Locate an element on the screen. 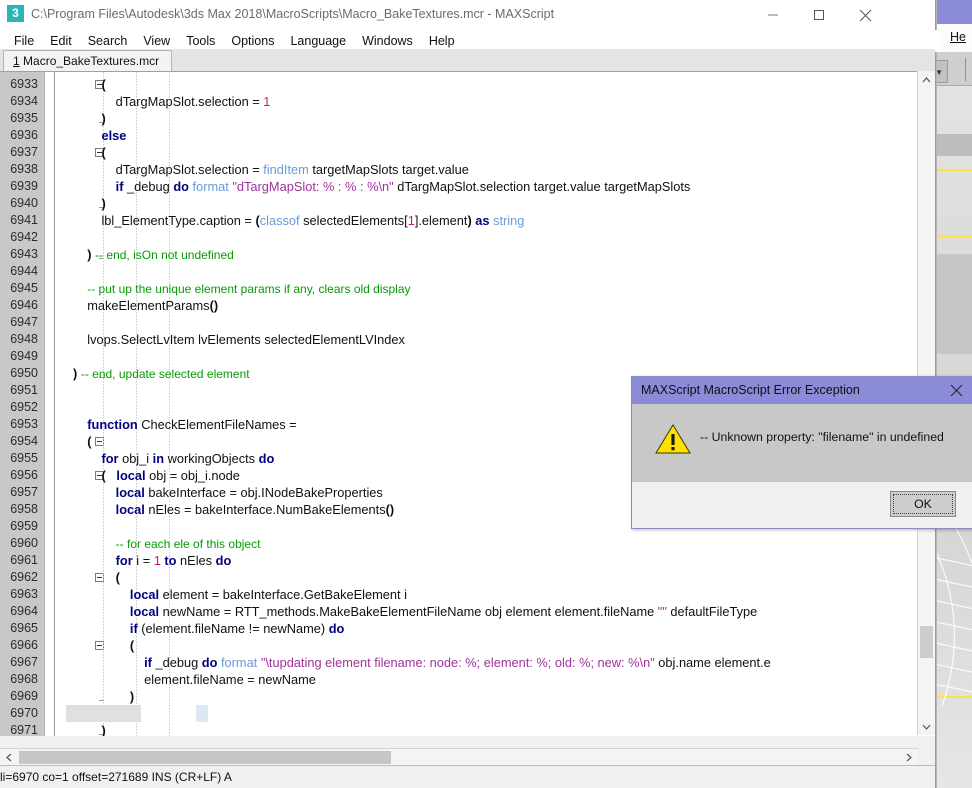 This screenshot has width=972, height=788. tab-index: 1 is located at coordinates (16, 61).